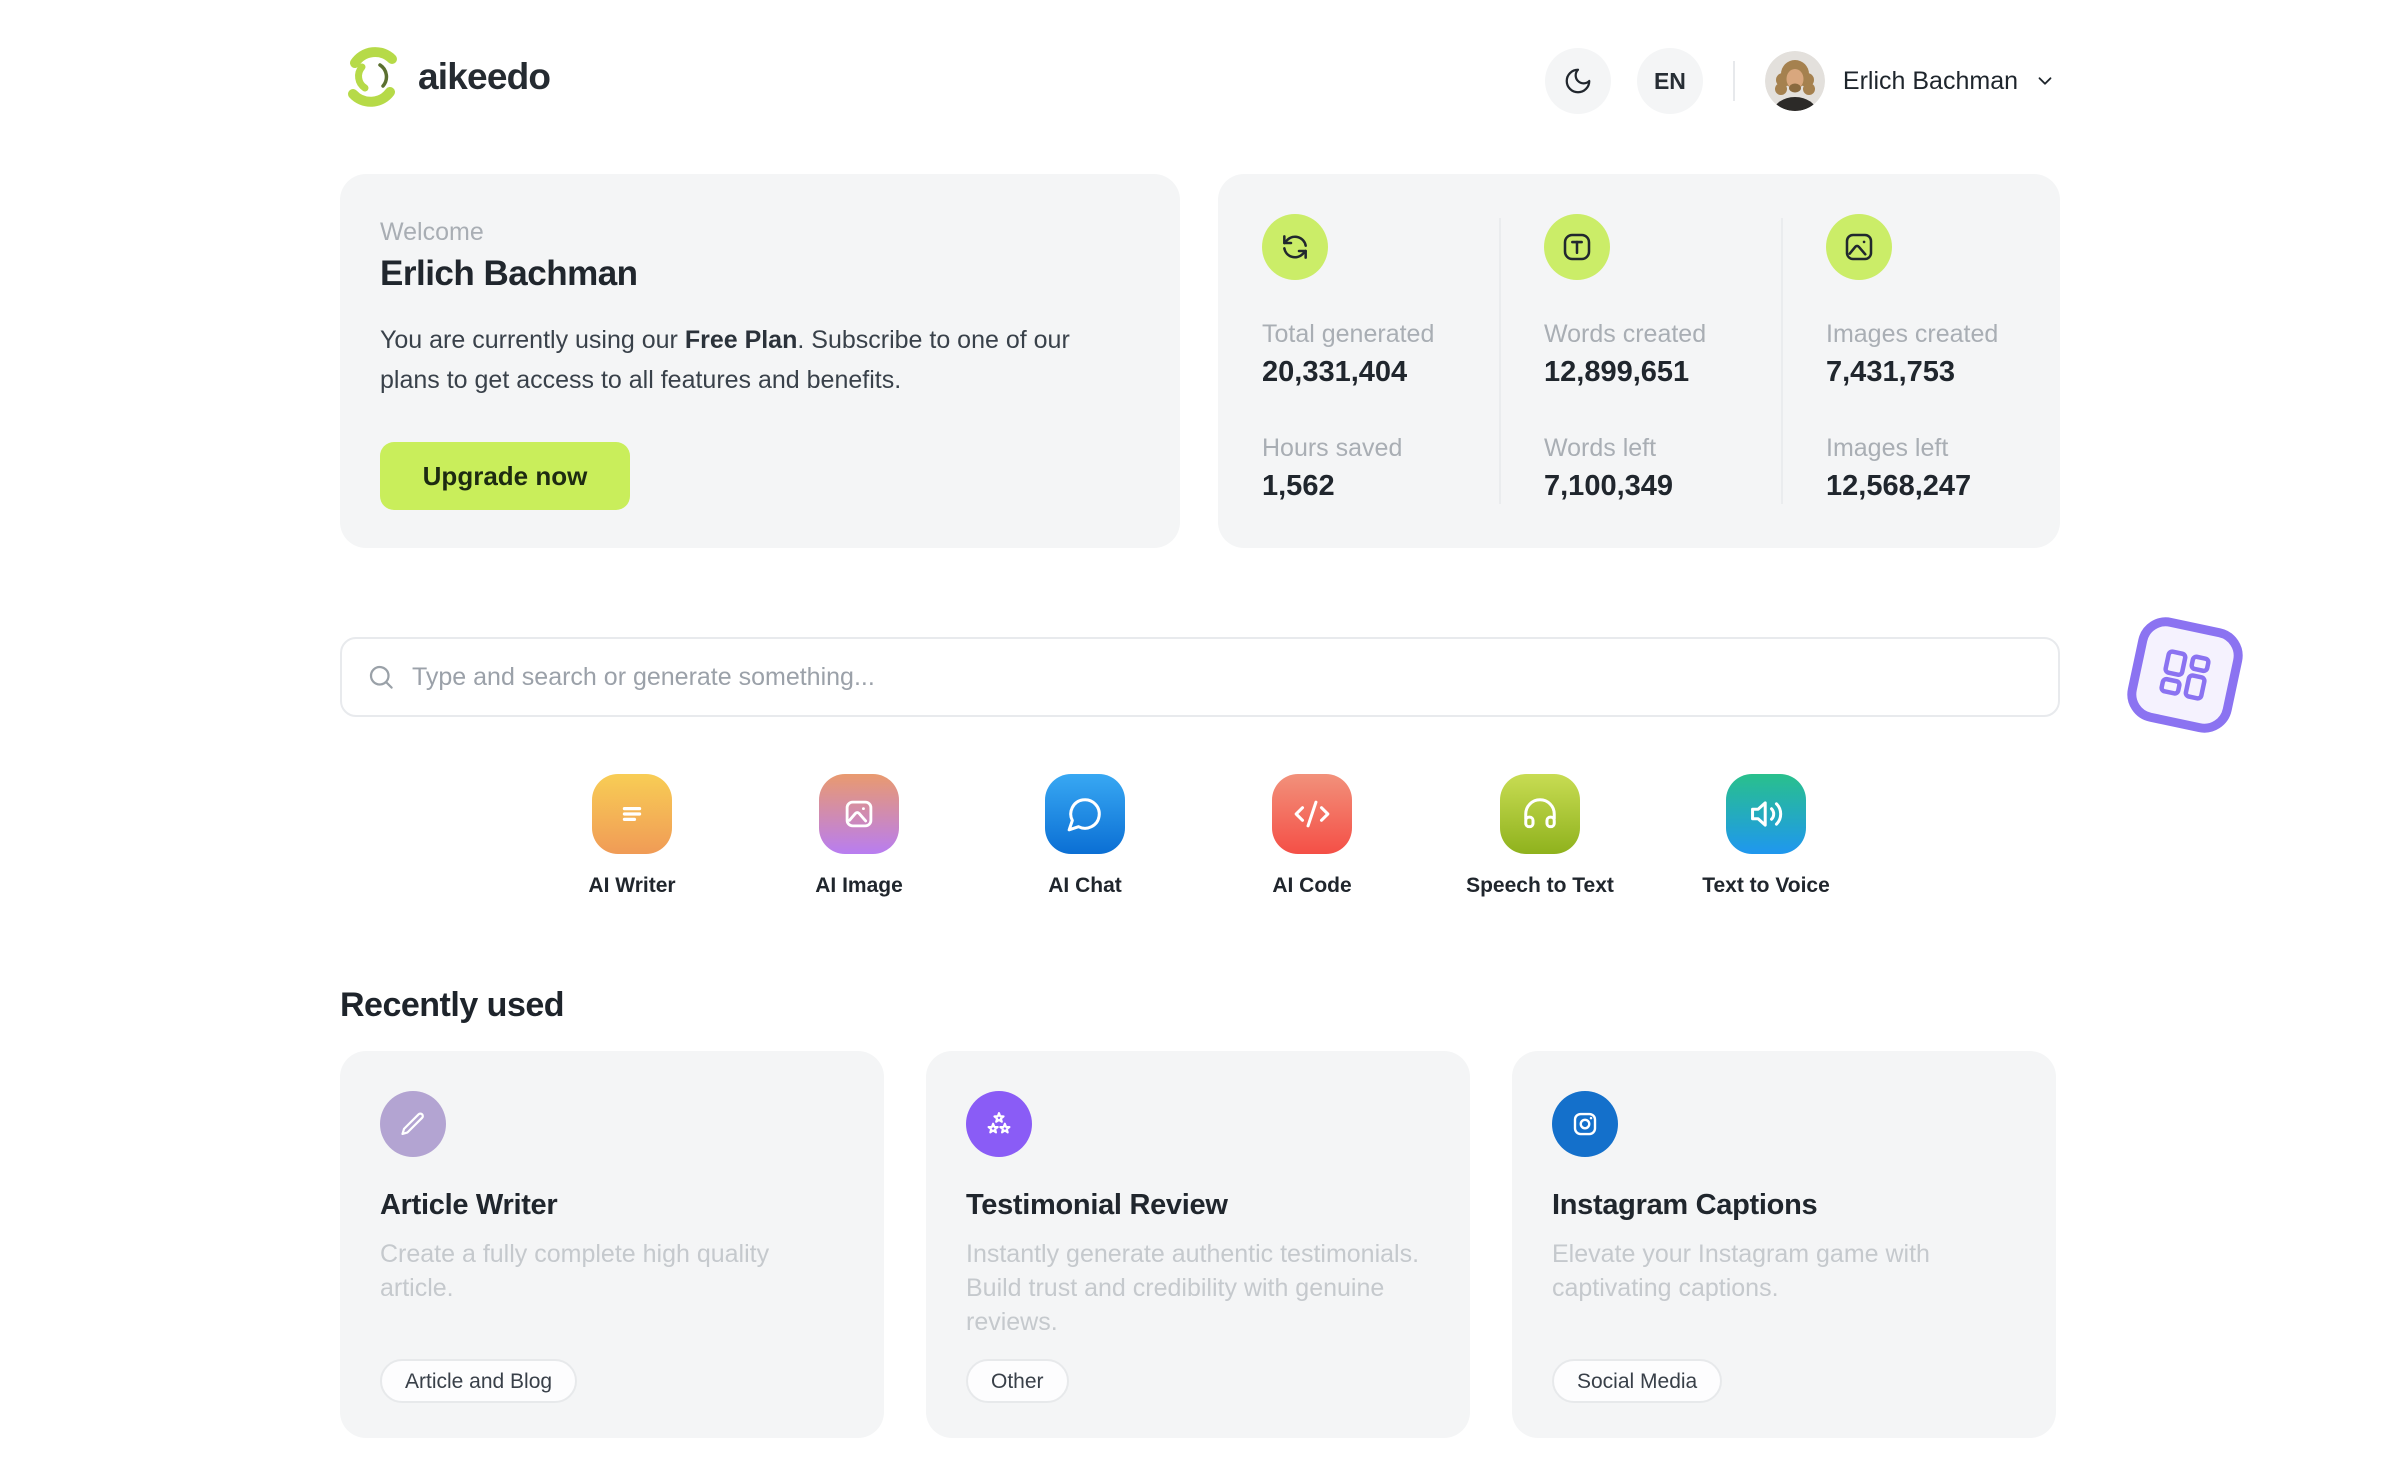 The image size is (2400, 1480). What do you see at coordinates (479, 1381) in the screenshot?
I see `card-tag: Article and Blog` at bounding box center [479, 1381].